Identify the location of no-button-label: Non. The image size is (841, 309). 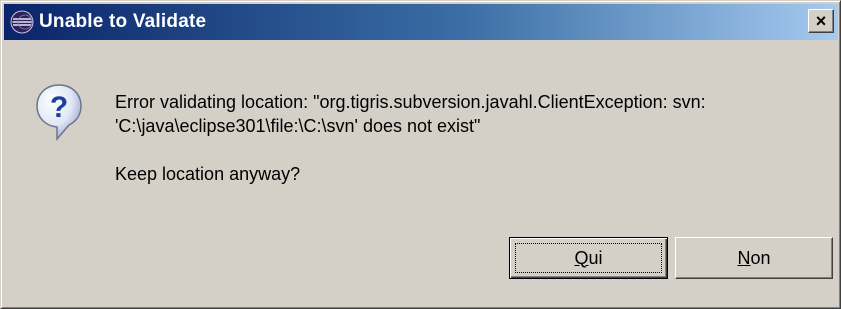
(753, 258).